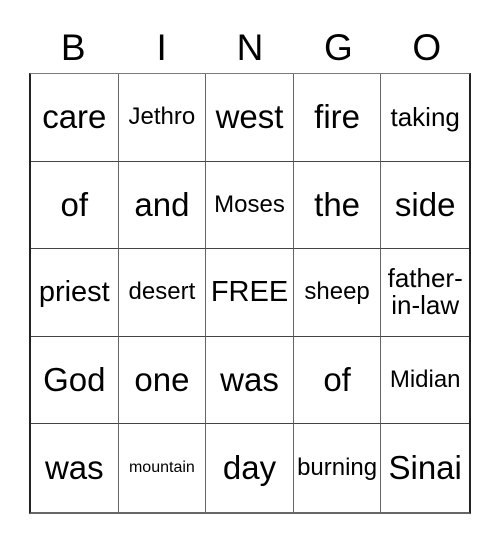  Describe the element at coordinates (75, 293) in the screenshot. I see `bingo-cell: priest` at that location.